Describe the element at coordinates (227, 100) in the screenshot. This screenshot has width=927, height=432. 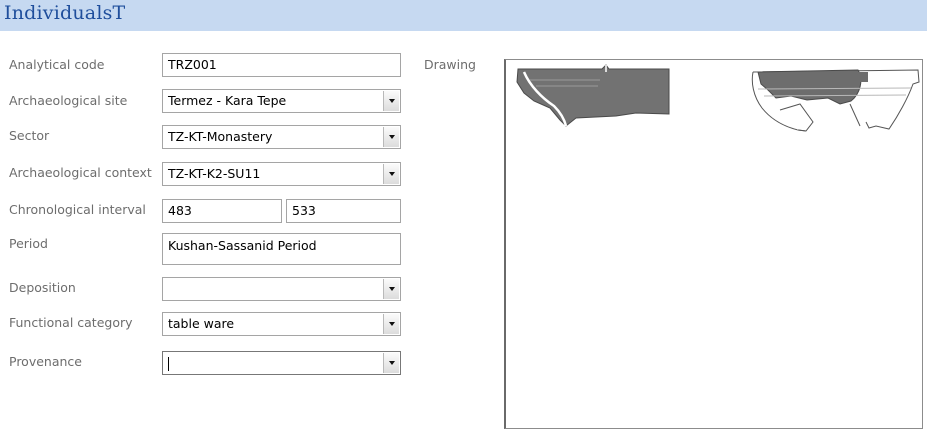
I see `archaeological-site-value: Termez - Kara Tepe` at that location.